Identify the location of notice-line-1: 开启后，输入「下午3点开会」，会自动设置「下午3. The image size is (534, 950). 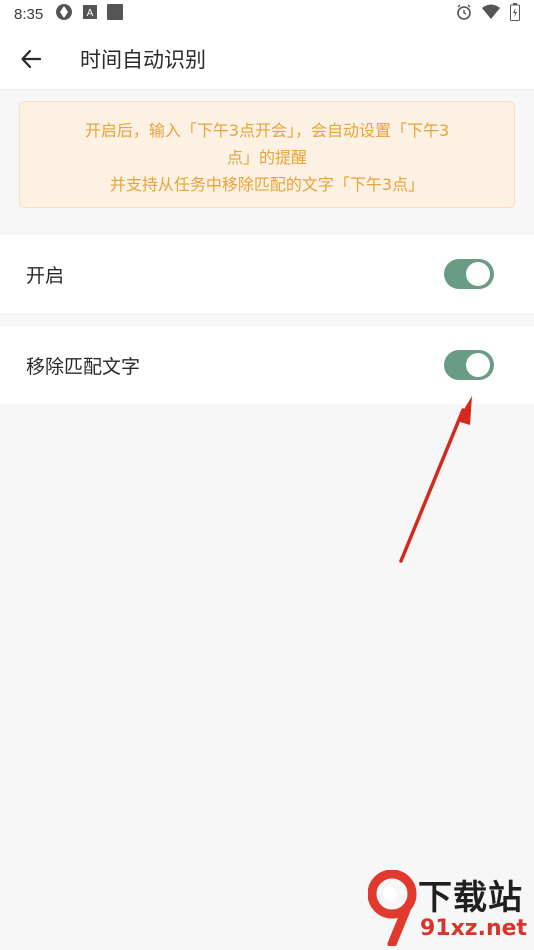
(267, 130).